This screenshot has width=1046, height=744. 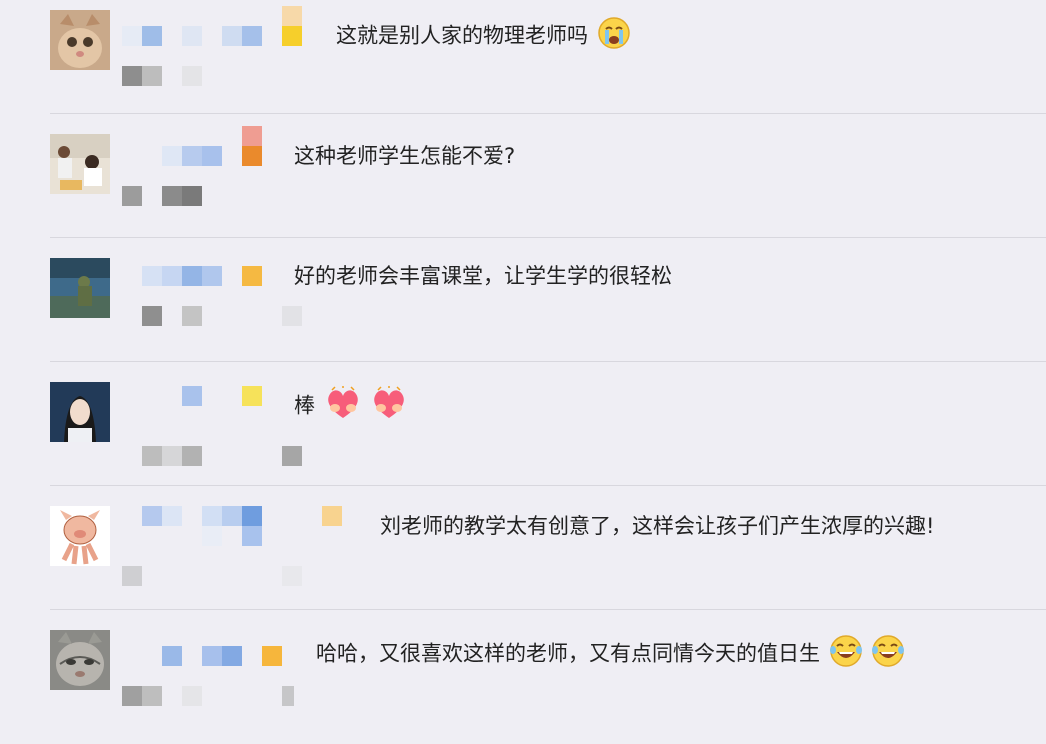 I want to click on comment-text: 这就是别人家的物理老师吗, so click(x=483, y=36).